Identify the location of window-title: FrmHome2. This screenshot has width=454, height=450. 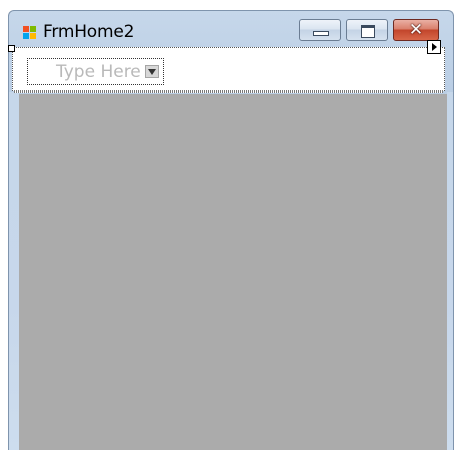
(89, 32).